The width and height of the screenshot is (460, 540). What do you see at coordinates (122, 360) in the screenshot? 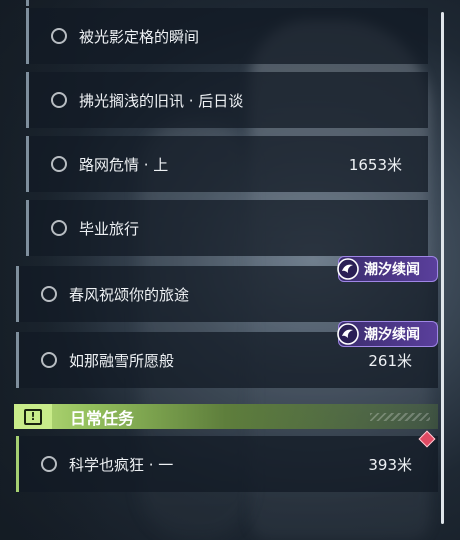
I see `quest-label: 如那融雪所愿般` at bounding box center [122, 360].